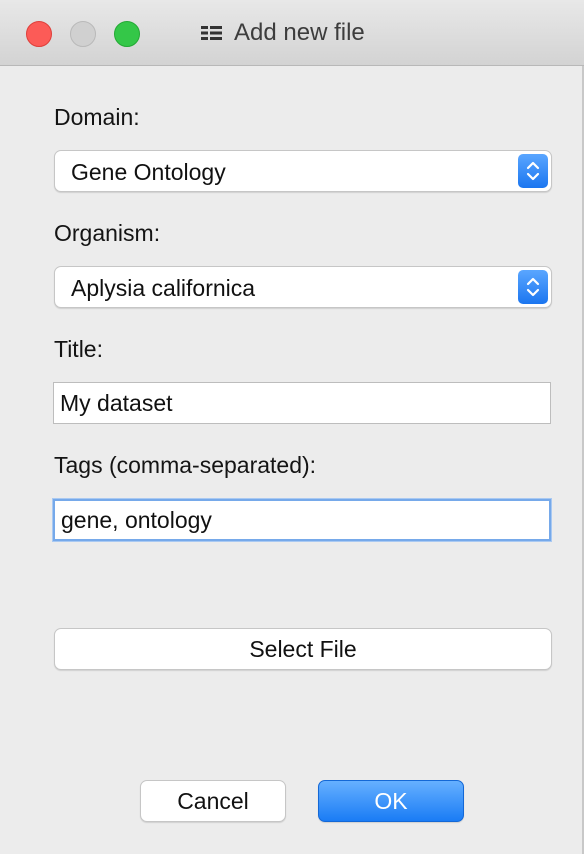 The width and height of the screenshot is (584, 854). What do you see at coordinates (127, 34) in the screenshot?
I see `zoom-window-button` at bounding box center [127, 34].